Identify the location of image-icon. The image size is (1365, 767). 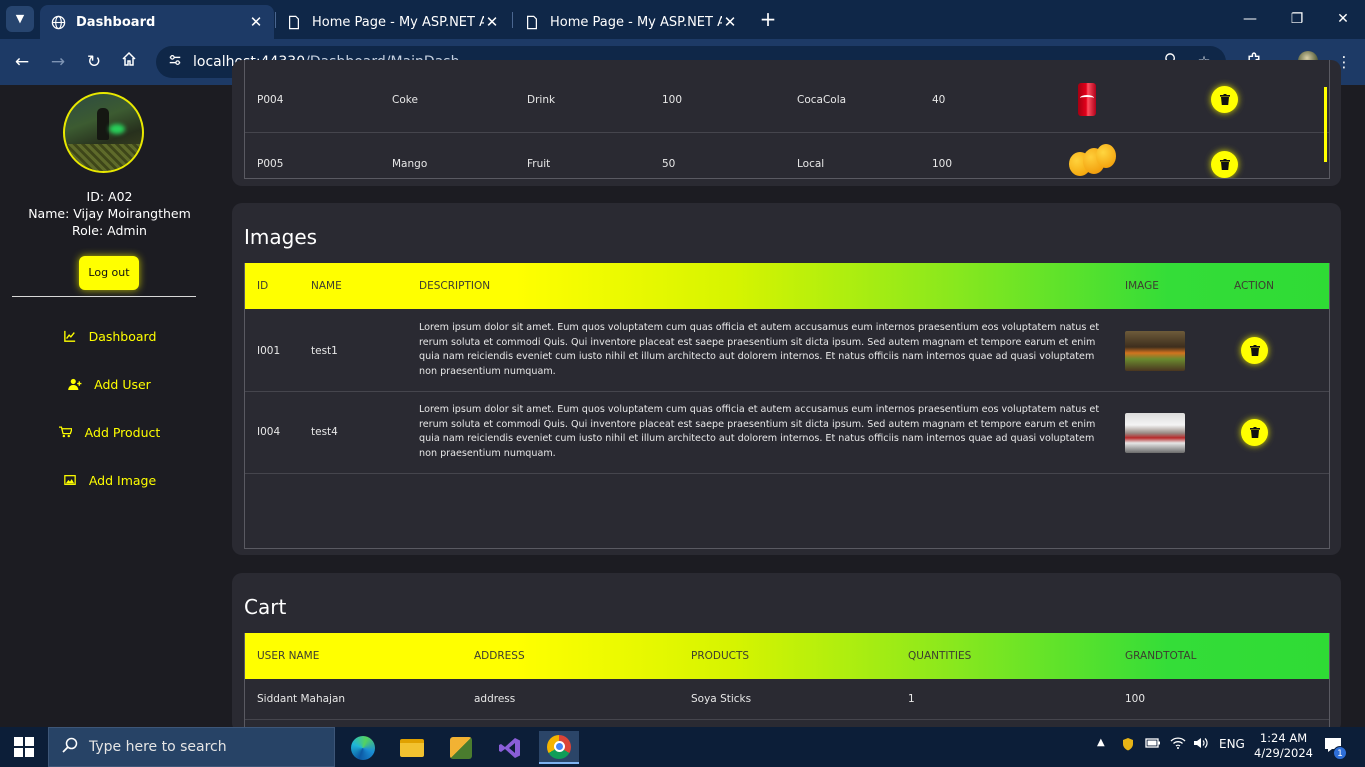
(70, 480).